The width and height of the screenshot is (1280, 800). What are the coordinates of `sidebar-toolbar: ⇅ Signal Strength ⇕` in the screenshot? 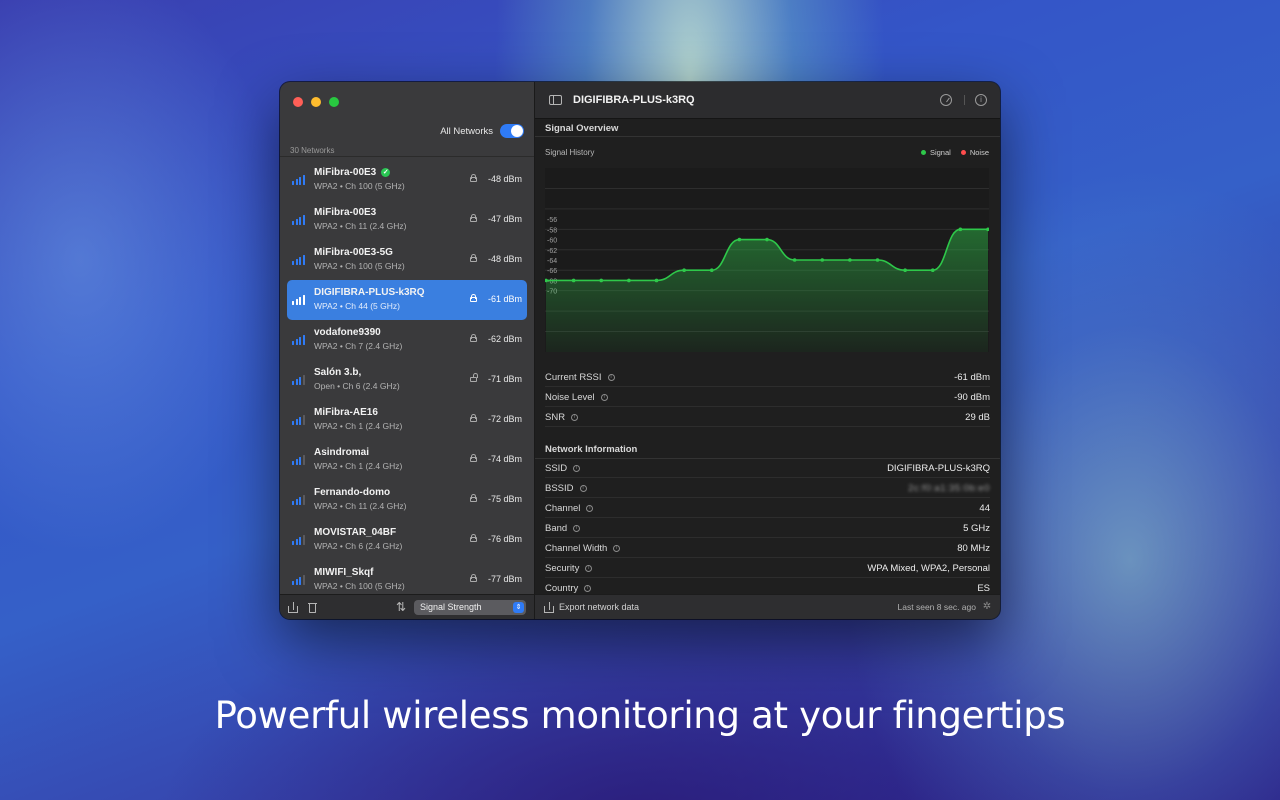 It's located at (407, 606).